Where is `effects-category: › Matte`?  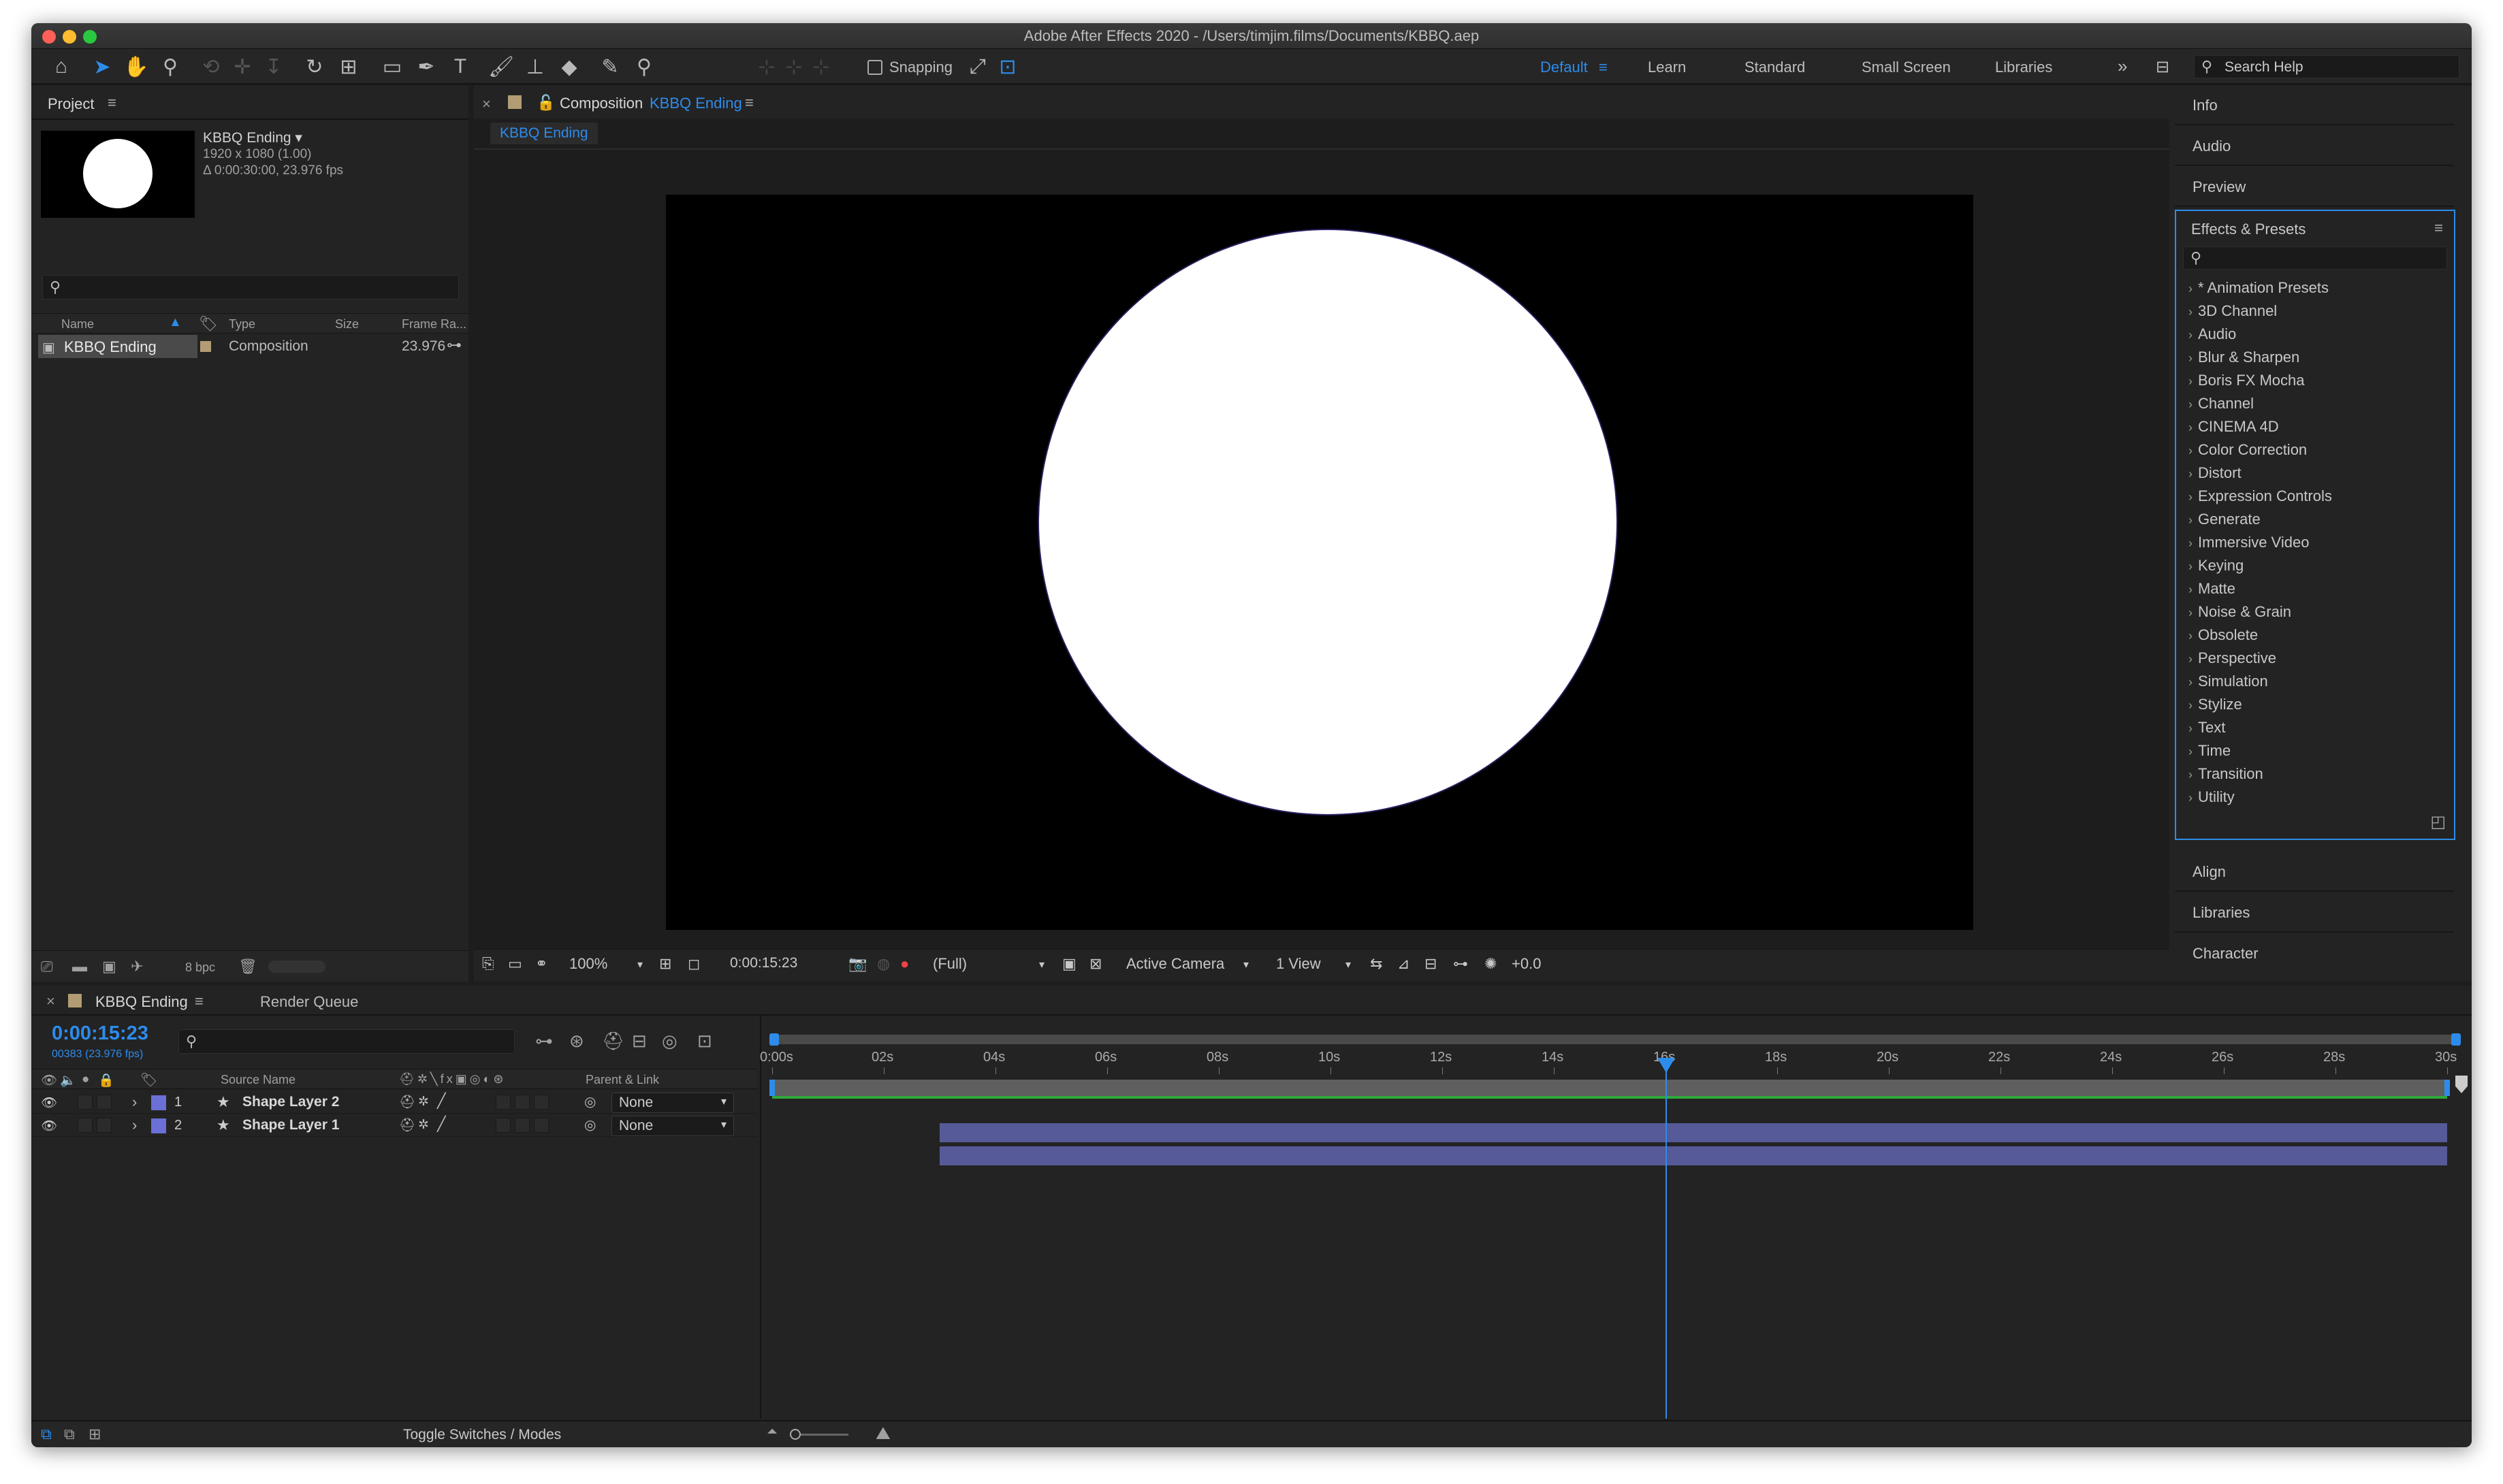 effects-category: › Matte is located at coordinates (2211, 589).